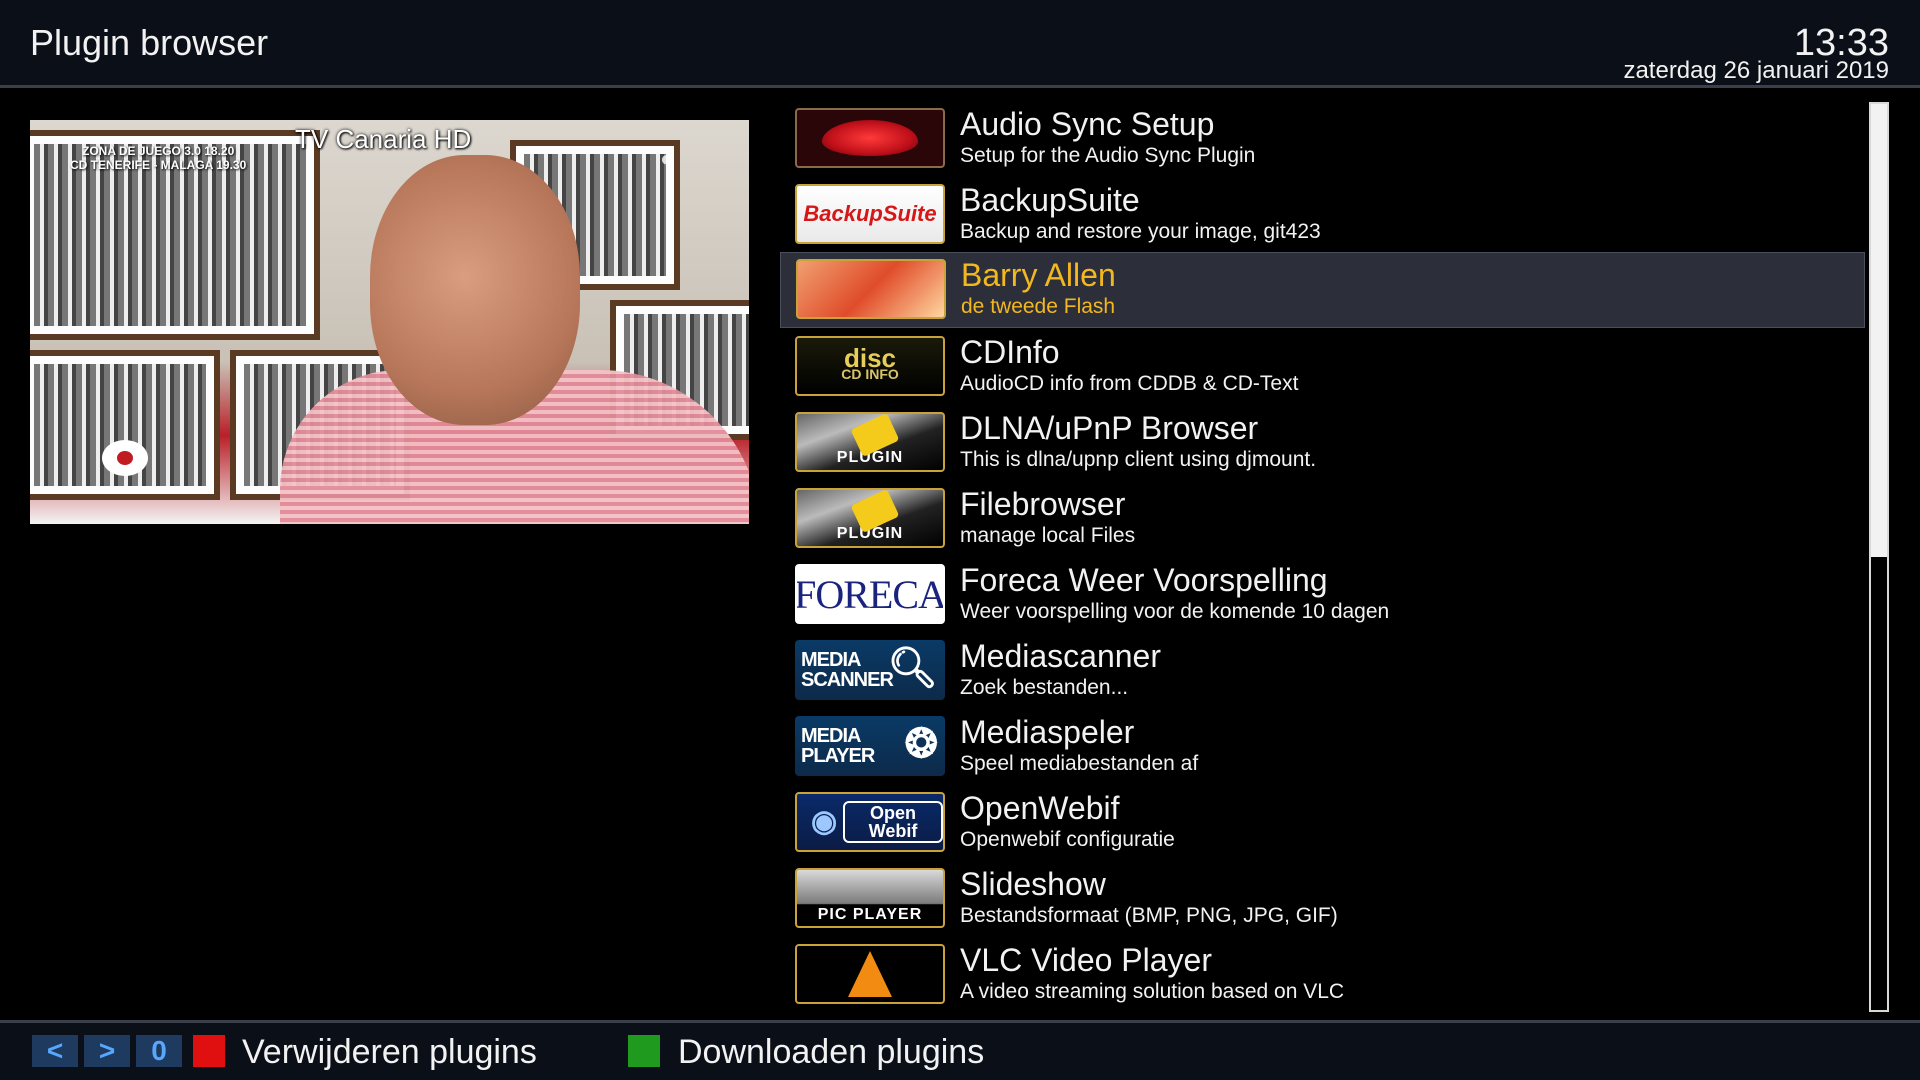  What do you see at coordinates (1138, 459) in the screenshot?
I see `plugin-description: This is dlna/upnp client using djmount.` at bounding box center [1138, 459].